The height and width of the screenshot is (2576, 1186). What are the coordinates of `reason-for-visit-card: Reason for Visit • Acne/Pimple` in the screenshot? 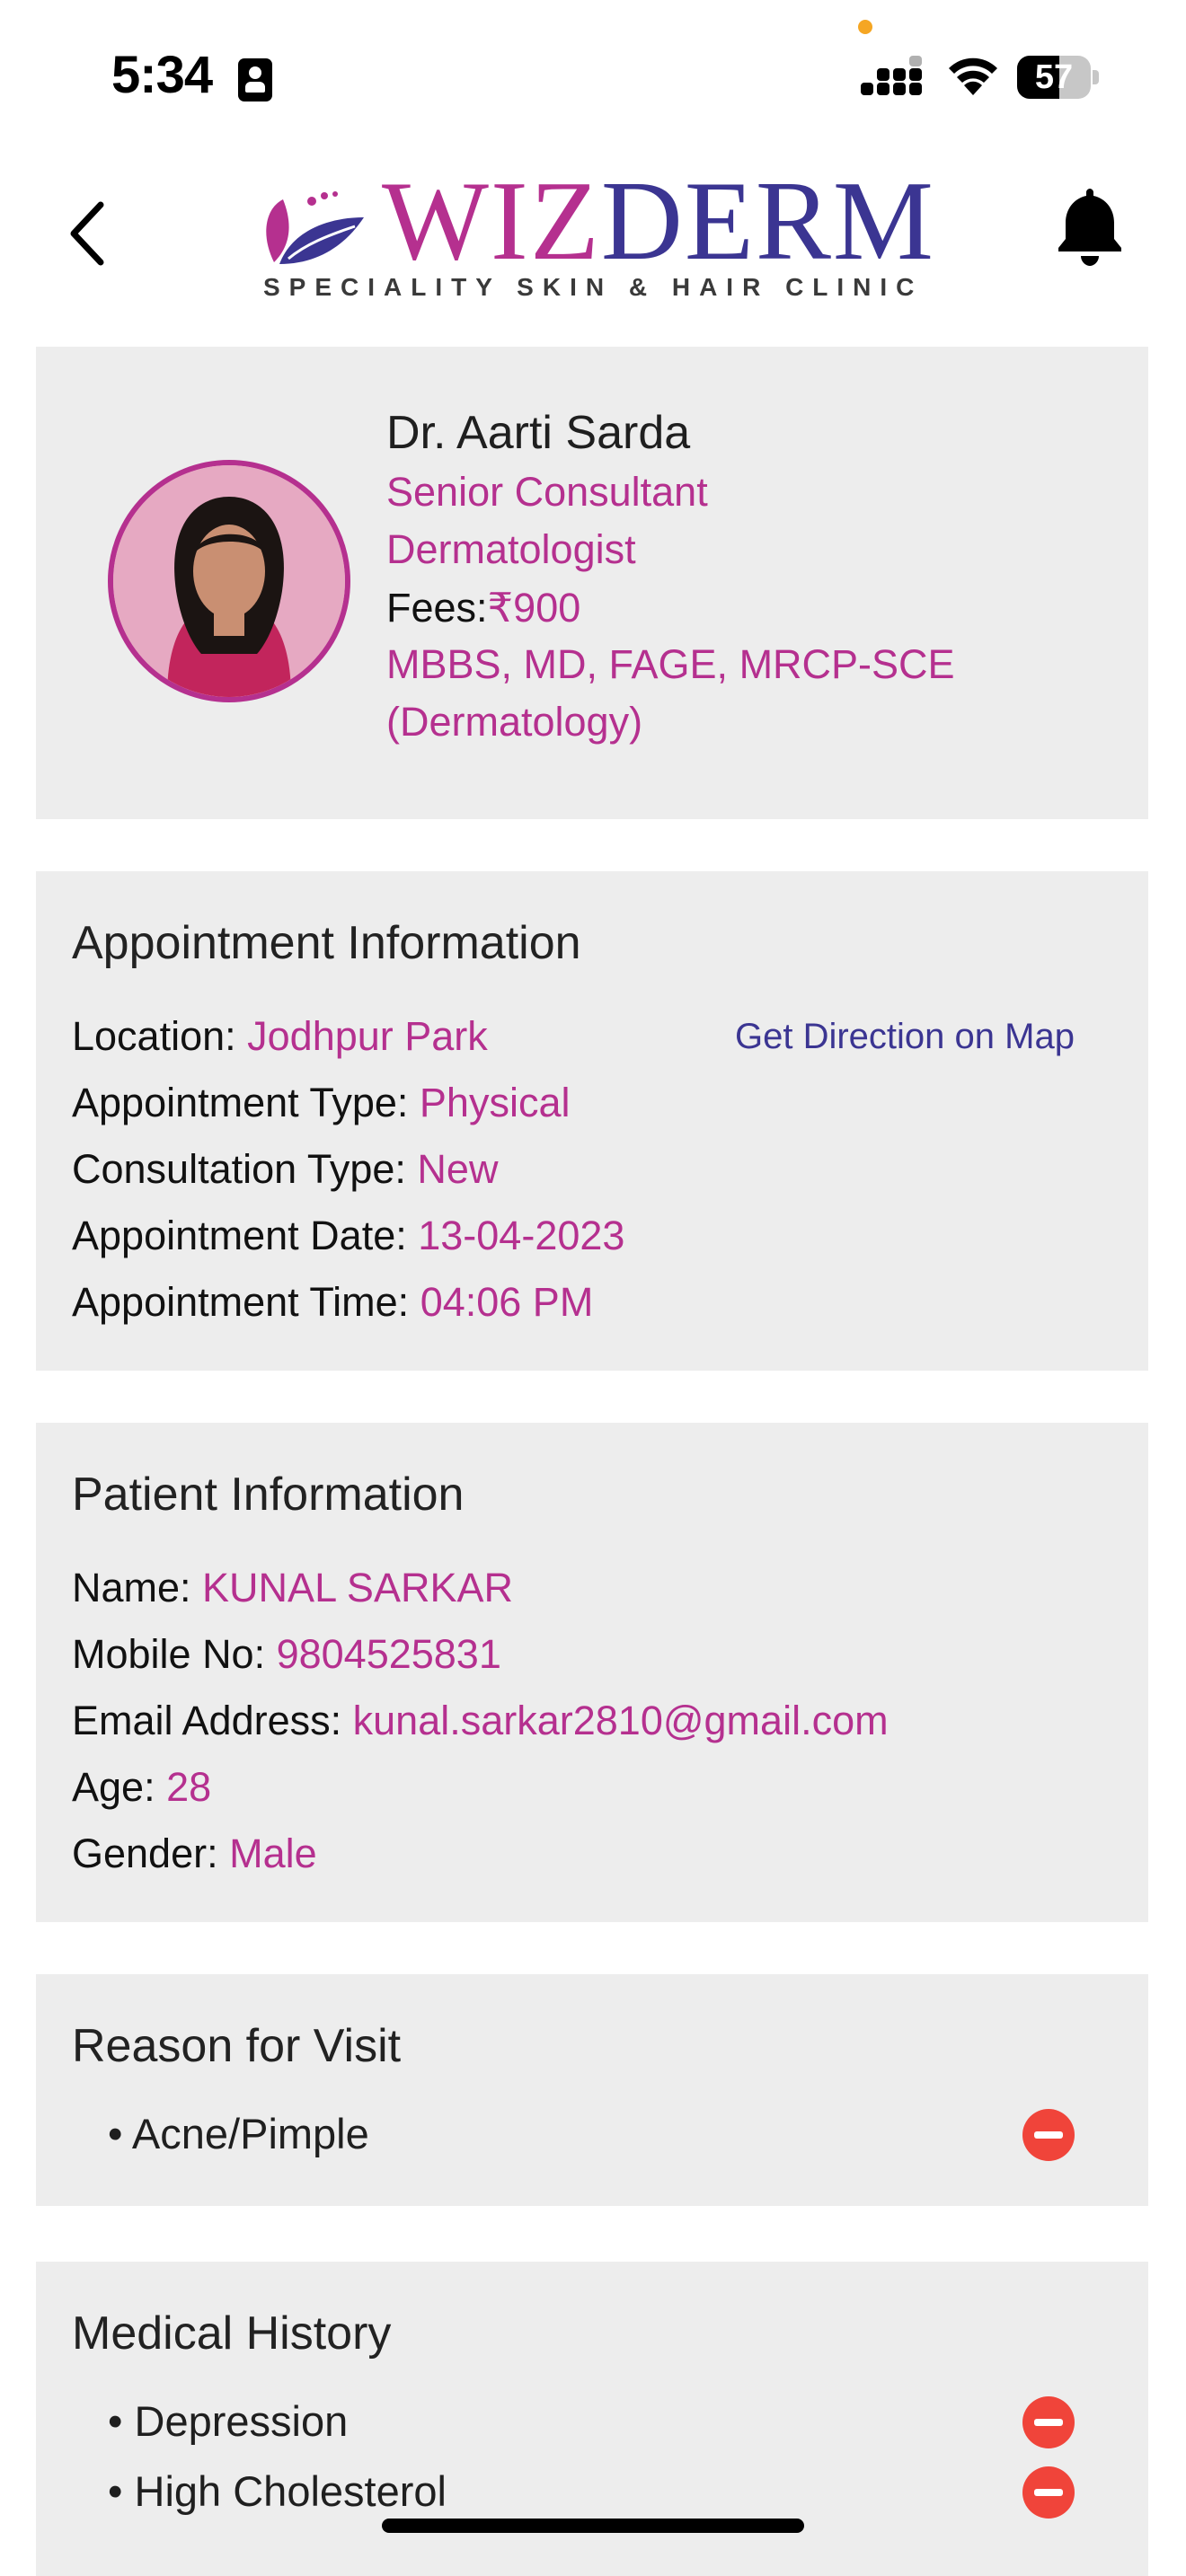 It's located at (592, 2090).